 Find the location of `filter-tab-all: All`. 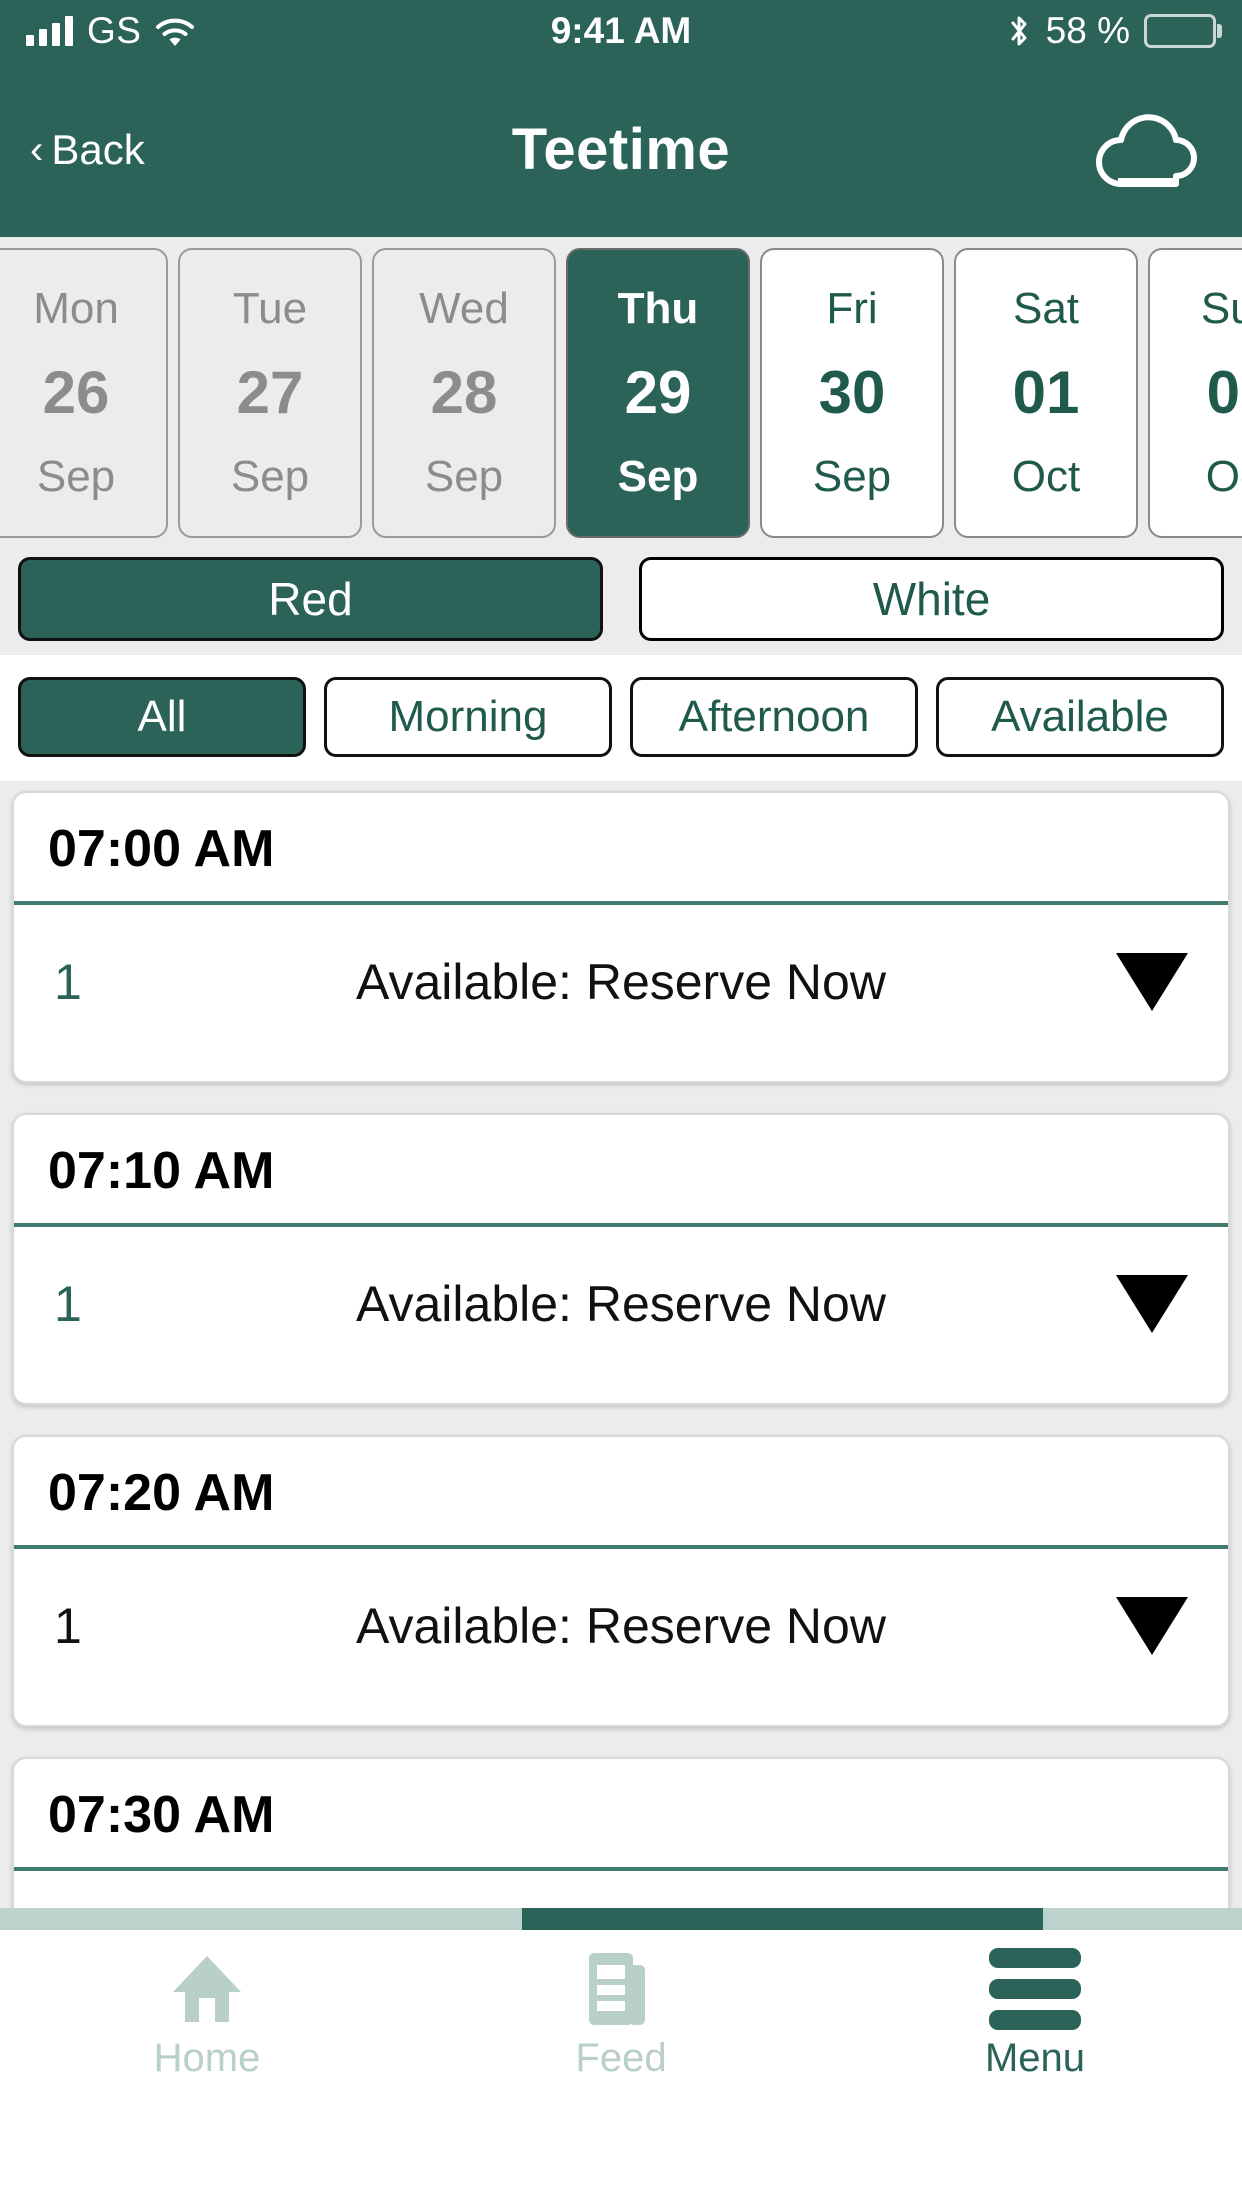

filter-tab-all: All is located at coordinates (162, 717).